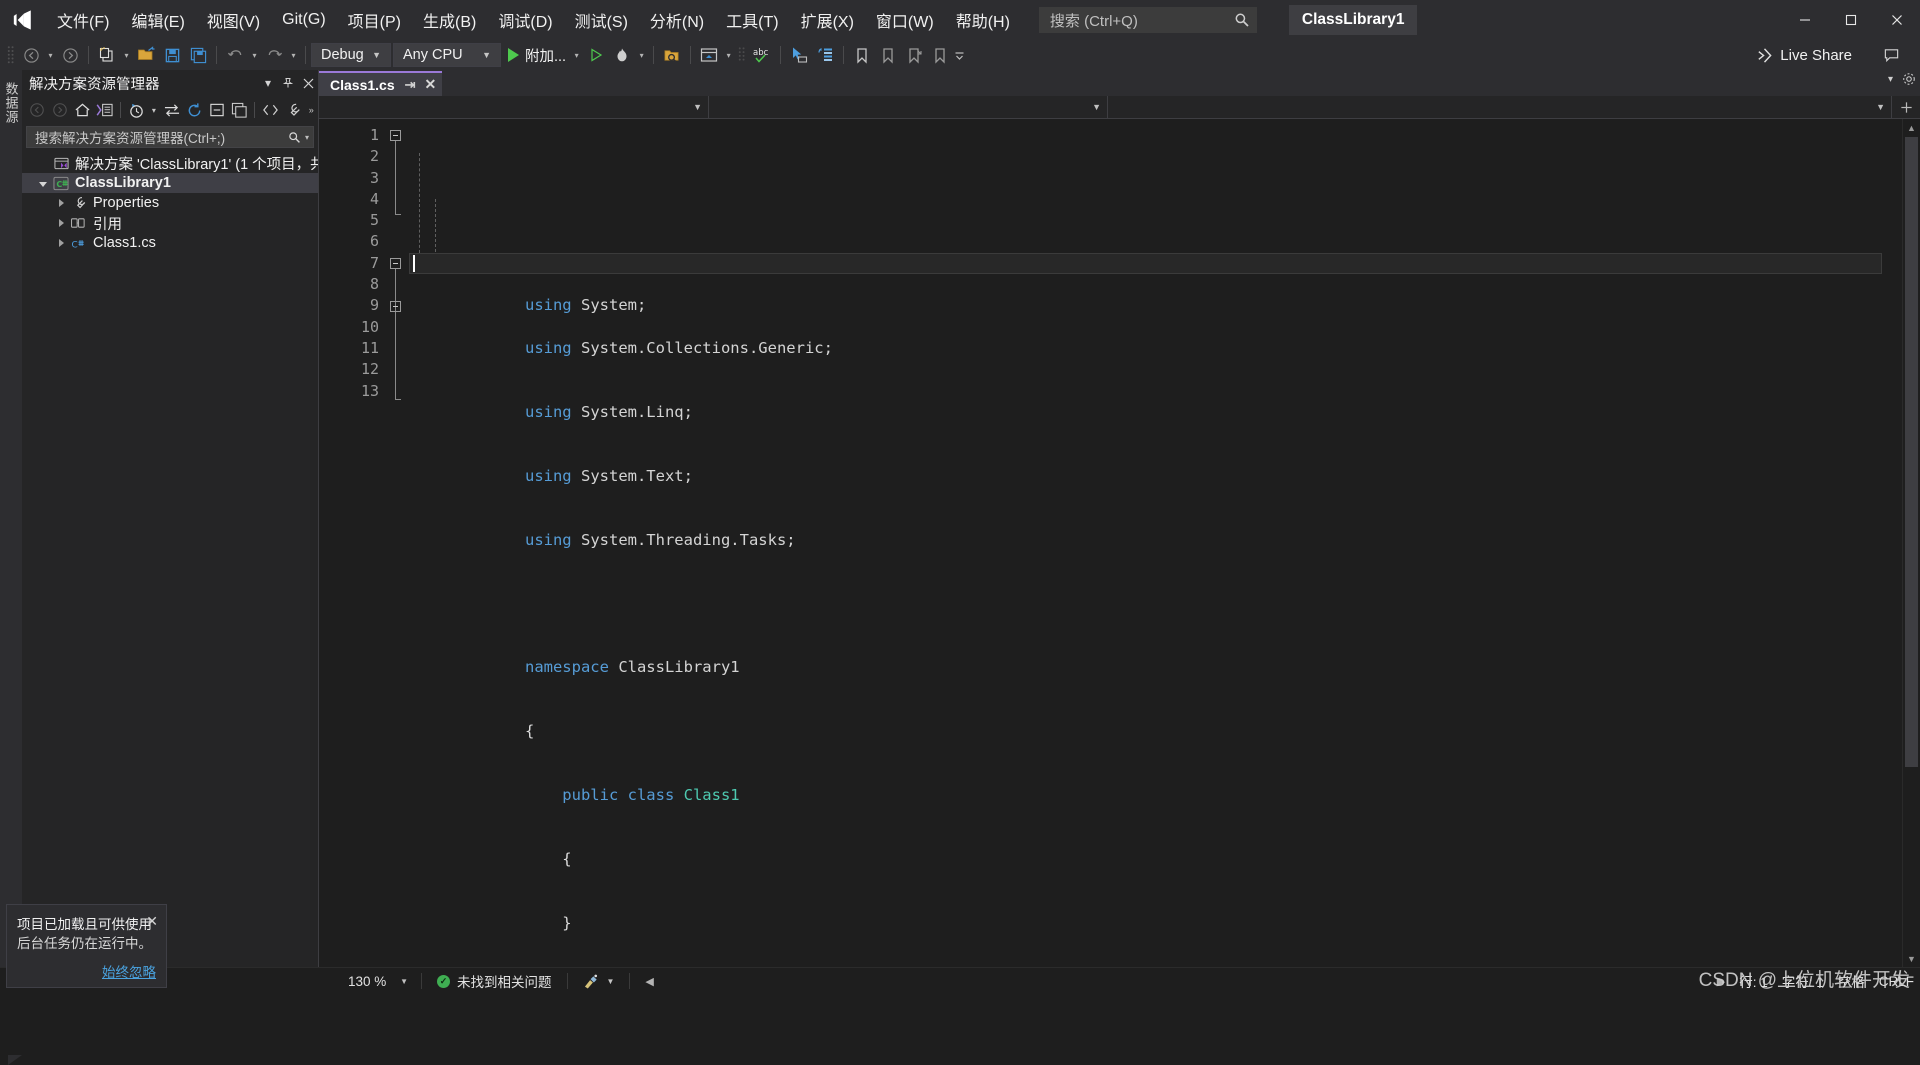 This screenshot has width=1920, height=1065. Describe the element at coordinates (825, 55) in the screenshot. I see `live-visual-tree-button` at that location.